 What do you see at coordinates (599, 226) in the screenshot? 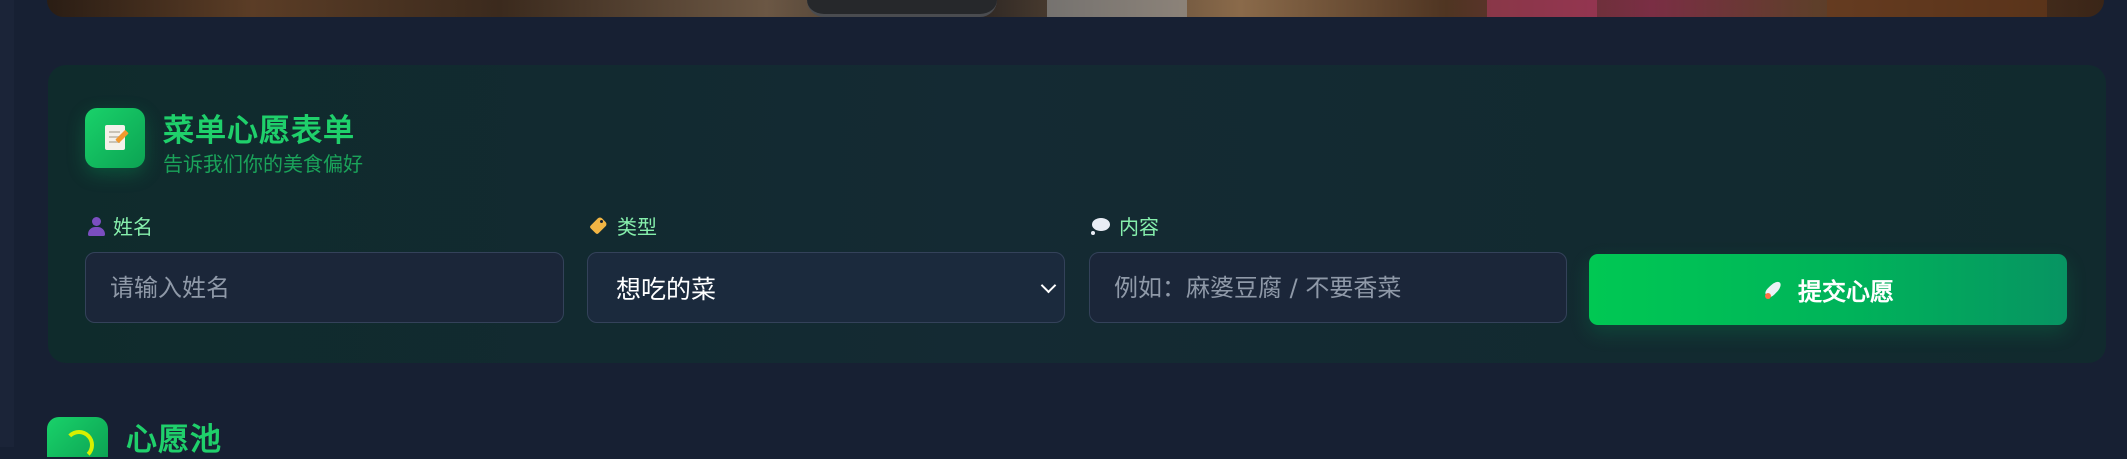
I see `tag-icon` at bounding box center [599, 226].